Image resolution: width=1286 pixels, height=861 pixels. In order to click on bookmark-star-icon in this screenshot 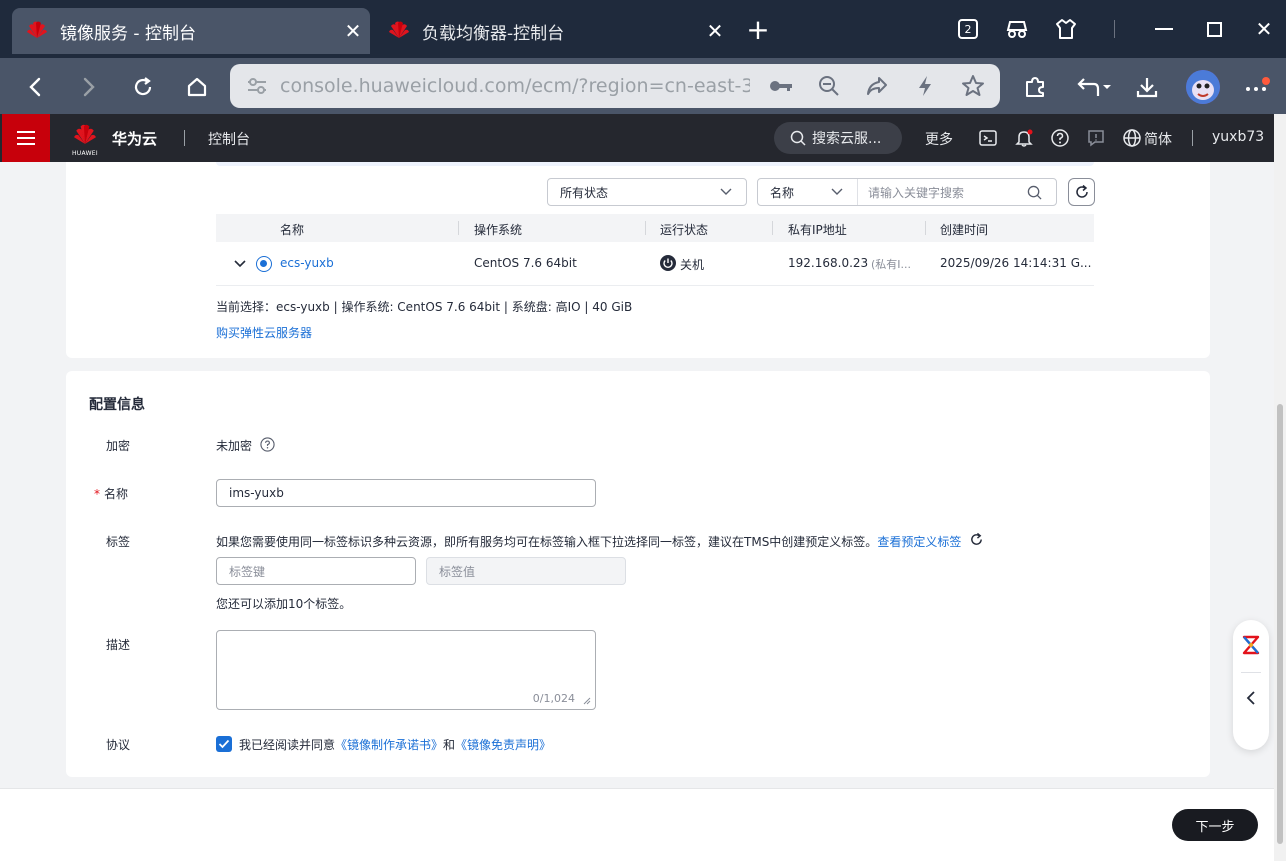, I will do `click(973, 86)`.